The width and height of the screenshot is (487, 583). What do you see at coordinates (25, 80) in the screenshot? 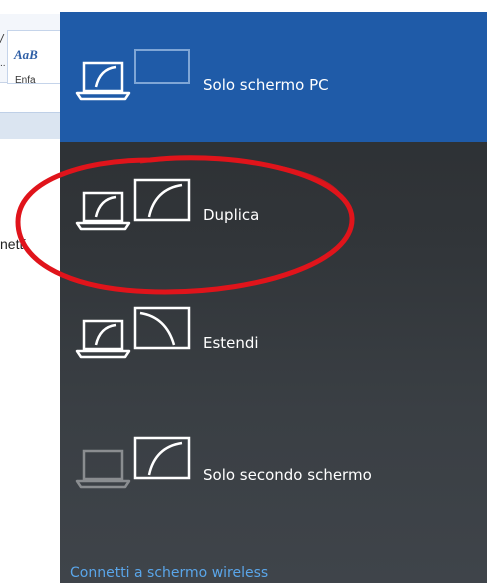
I see `style-name-label: Enfa` at bounding box center [25, 80].